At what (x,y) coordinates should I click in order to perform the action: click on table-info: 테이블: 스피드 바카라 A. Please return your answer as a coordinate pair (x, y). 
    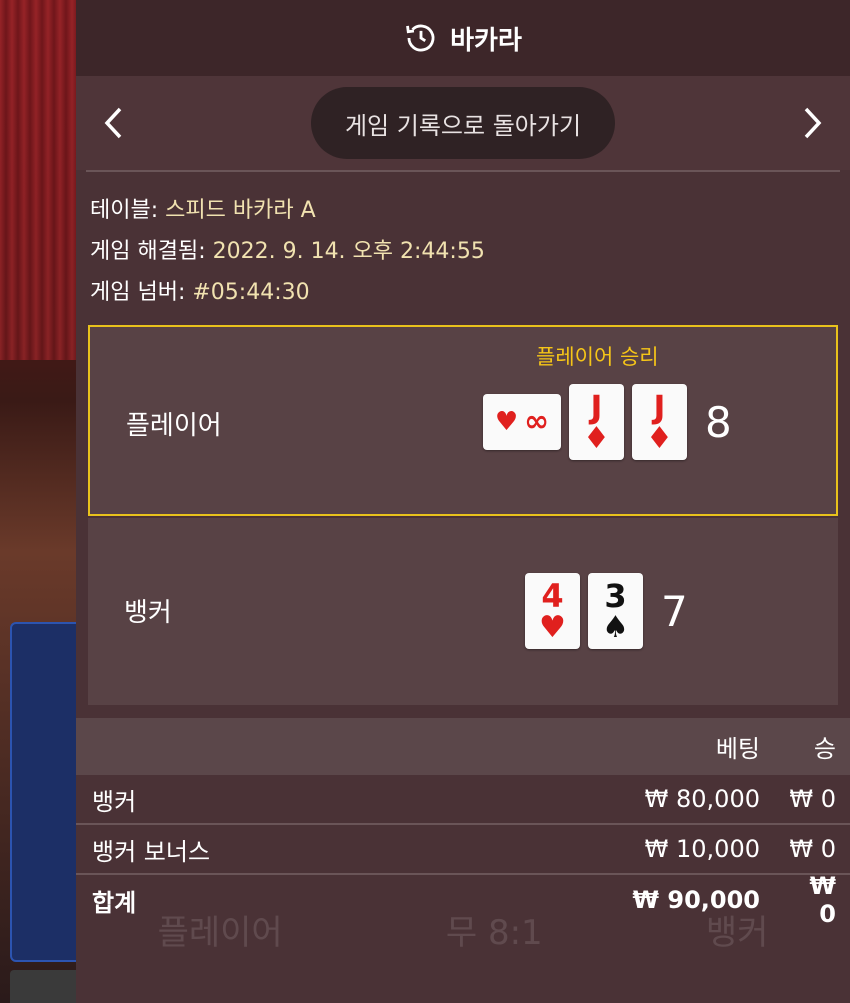
    Looking at the image, I should click on (463, 210).